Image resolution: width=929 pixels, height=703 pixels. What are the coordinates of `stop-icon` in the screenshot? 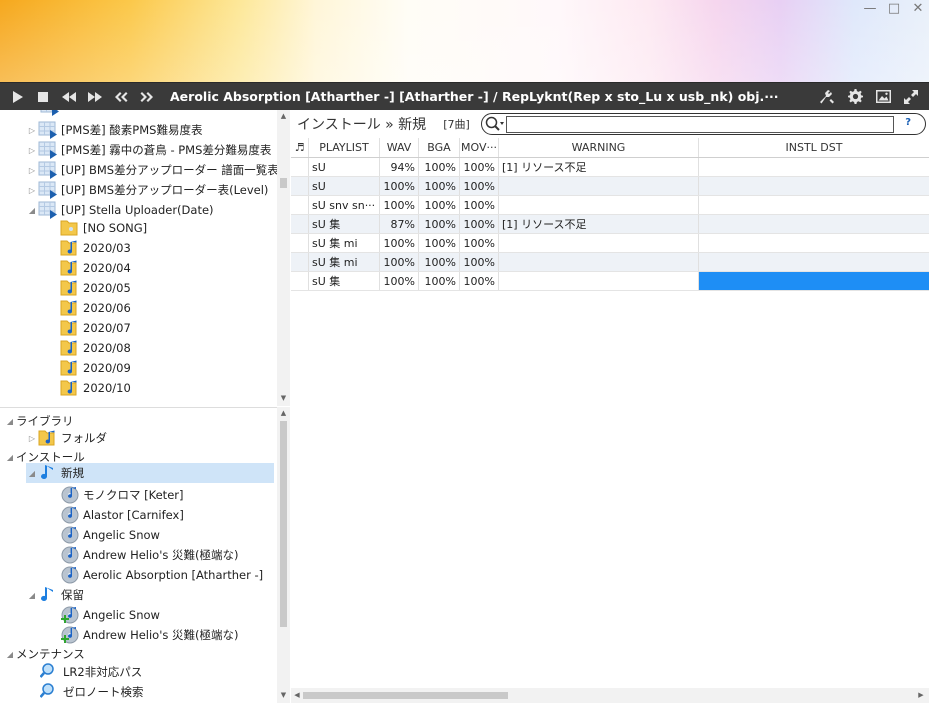 It's located at (43, 97).